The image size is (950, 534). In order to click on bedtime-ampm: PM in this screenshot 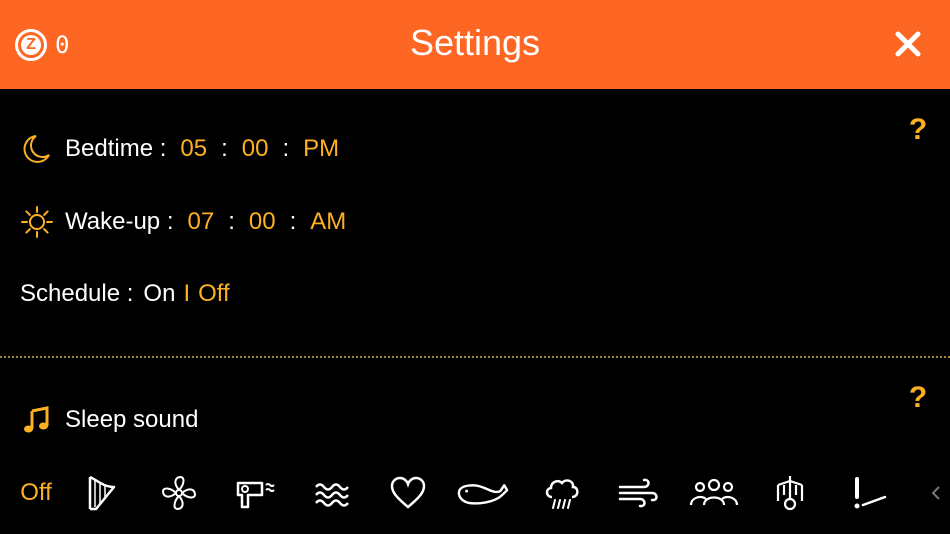, I will do `click(321, 149)`.